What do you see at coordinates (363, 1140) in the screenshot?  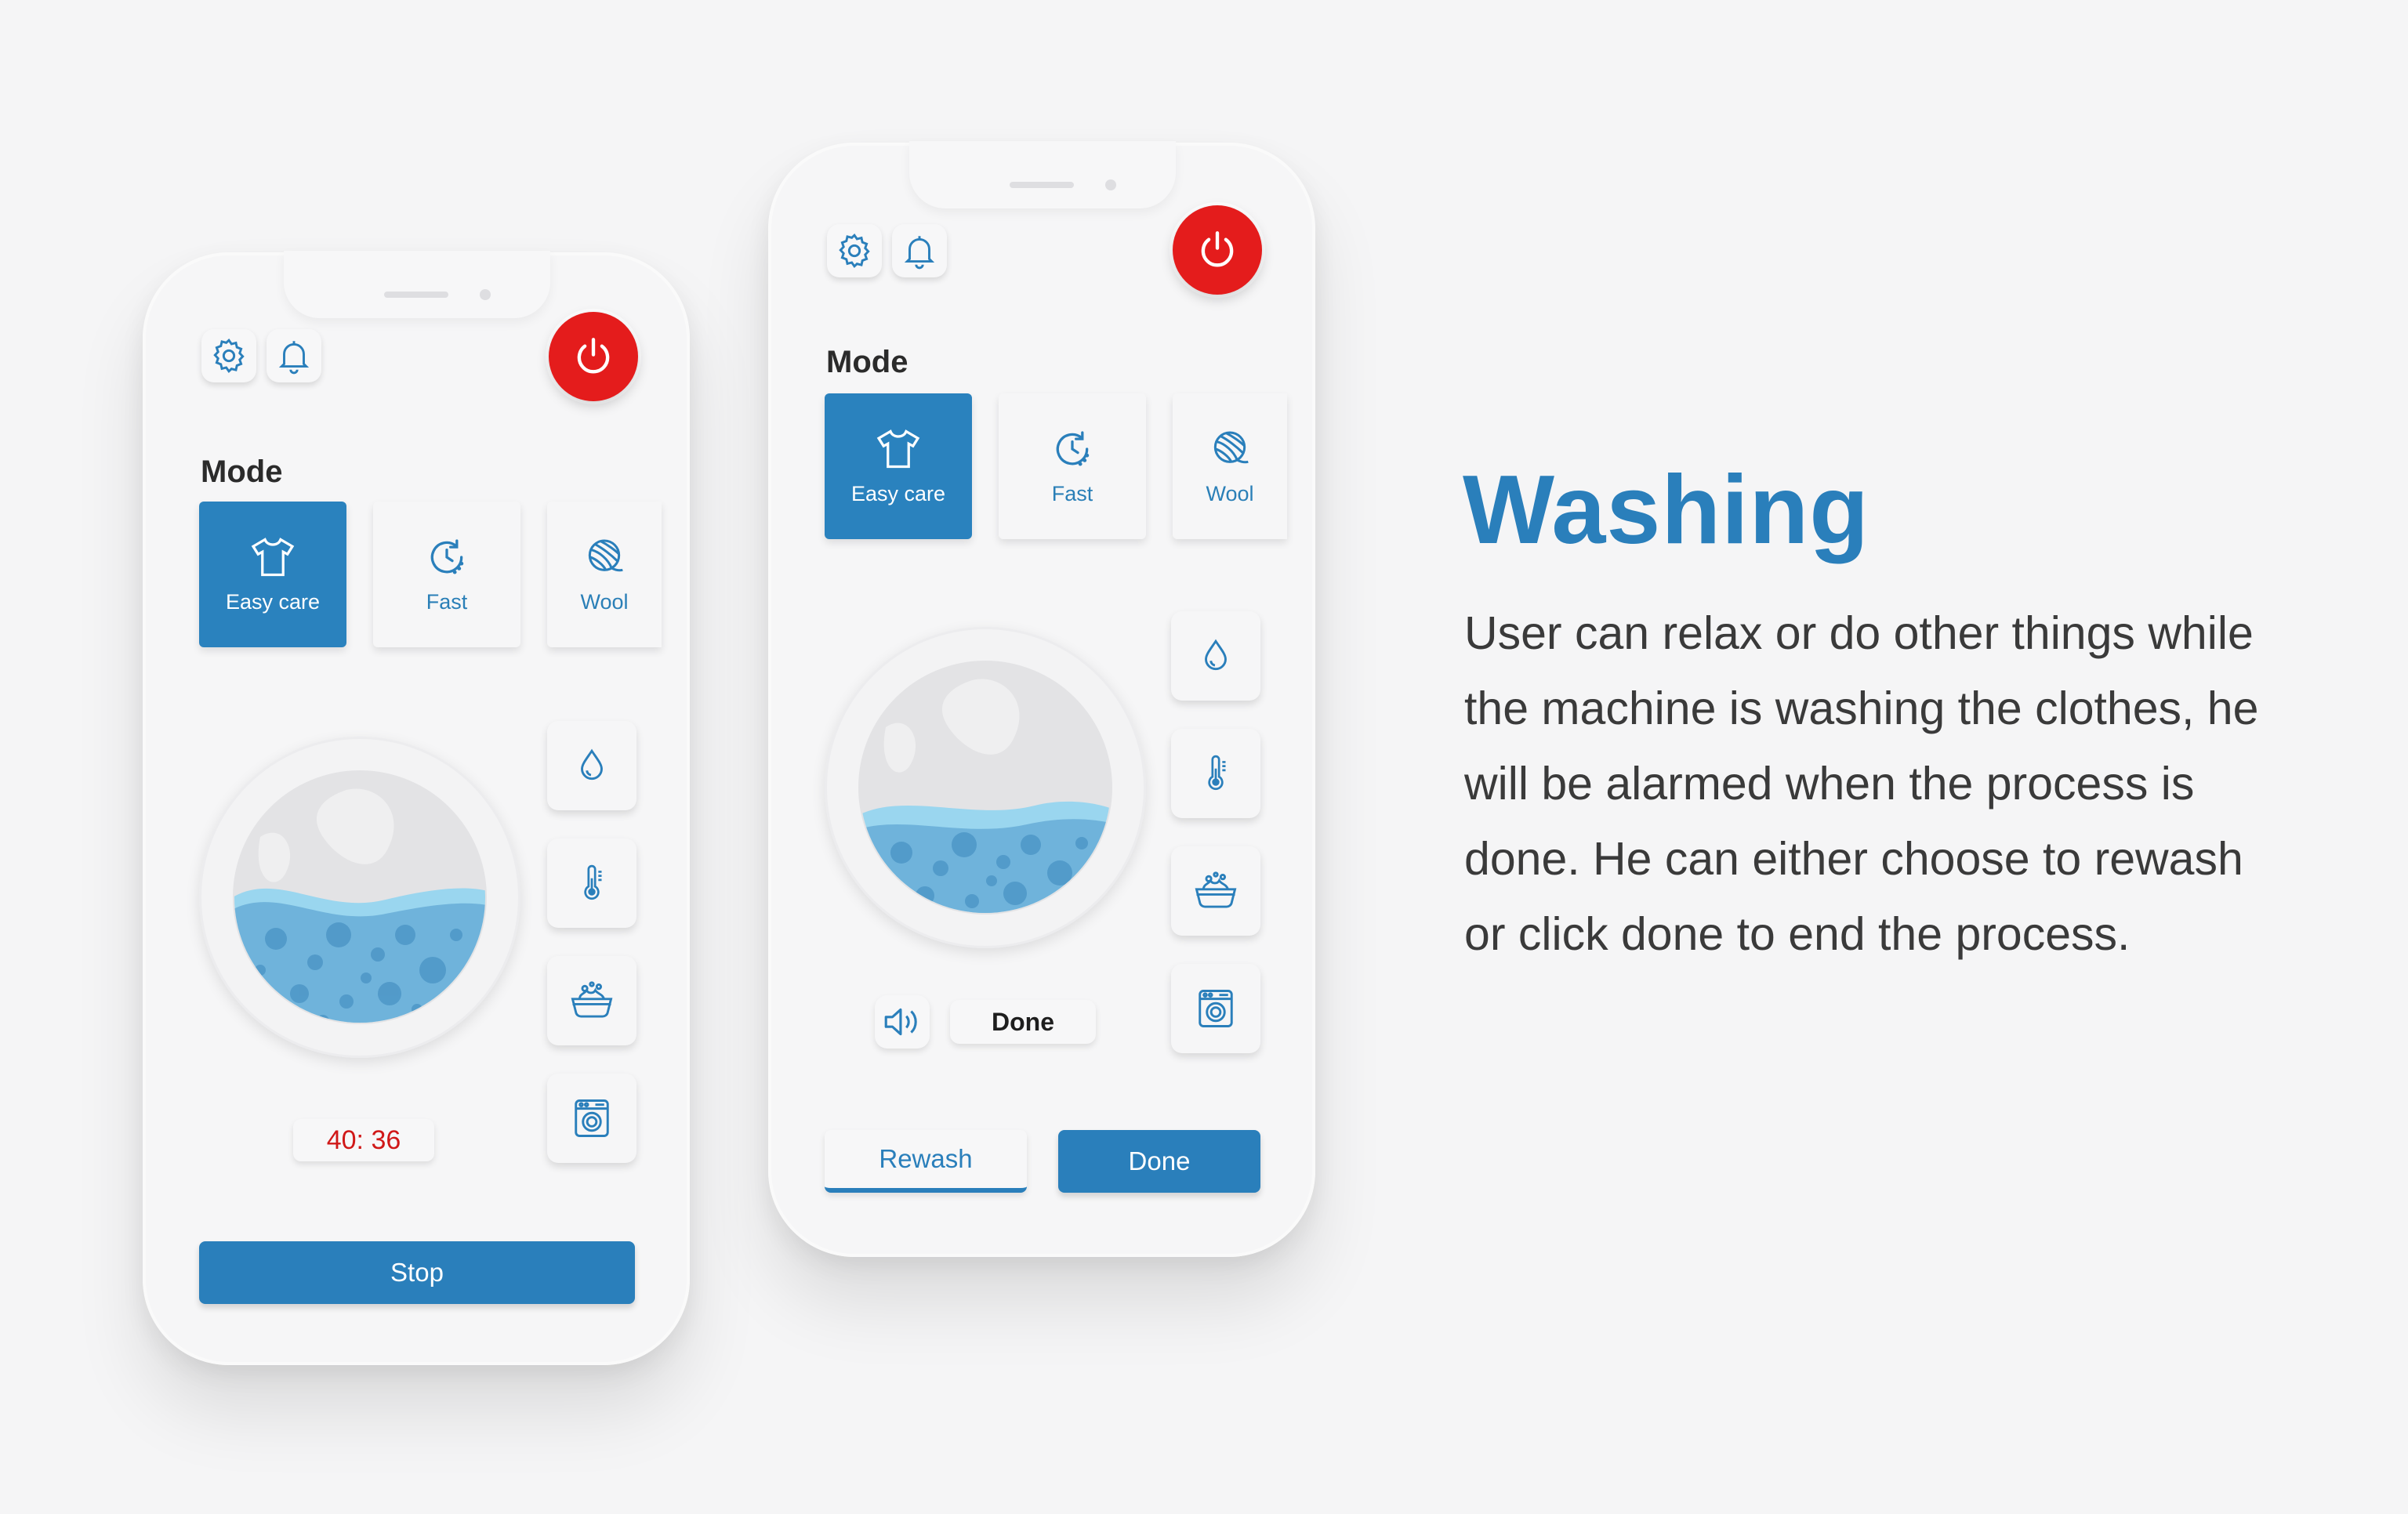 I see `countdown-timer: 40: 36` at bounding box center [363, 1140].